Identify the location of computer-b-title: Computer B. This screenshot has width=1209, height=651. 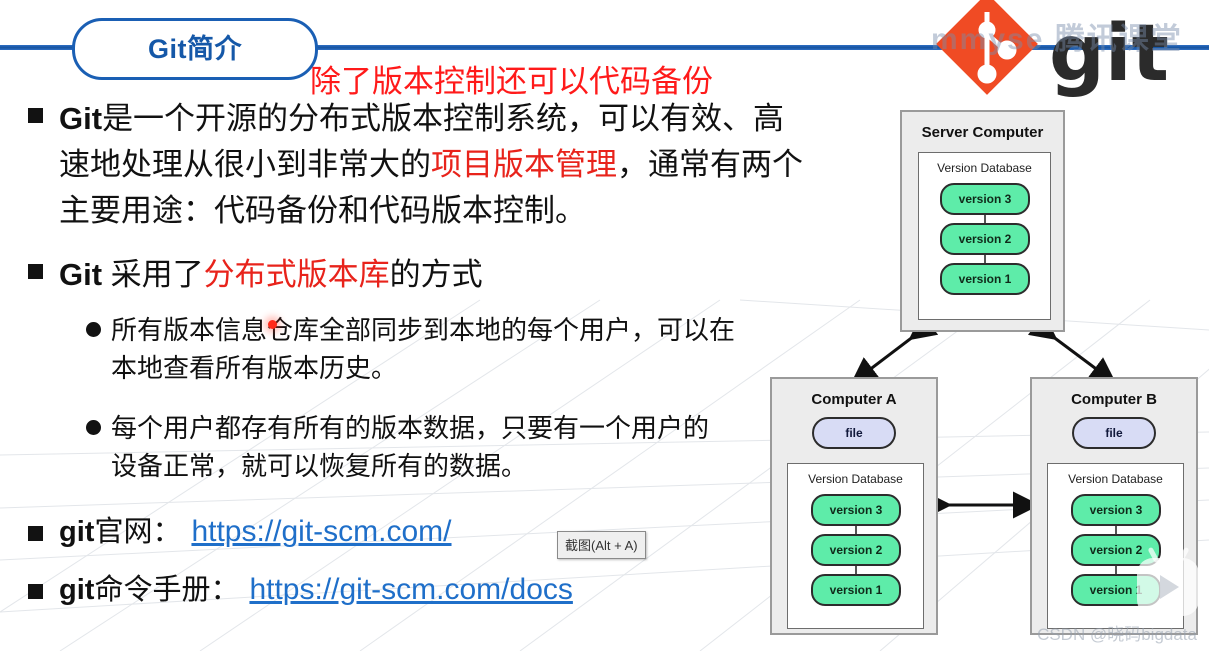
(1114, 399).